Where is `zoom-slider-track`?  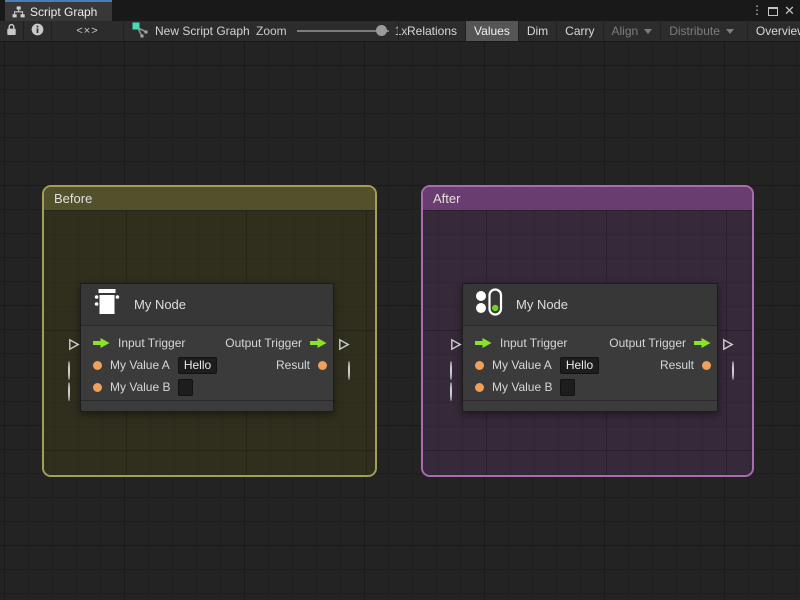 zoom-slider-track is located at coordinates (342, 31).